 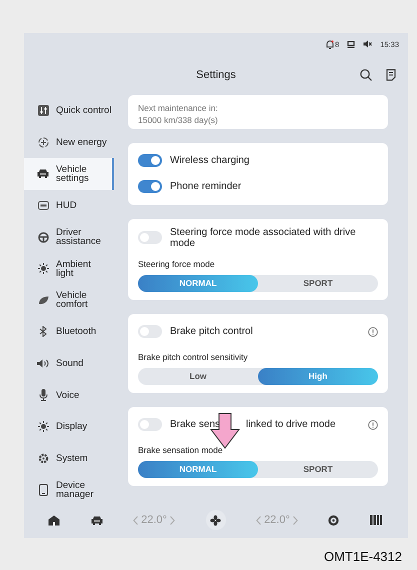 I want to click on segment-option: Low, so click(x=198, y=376).